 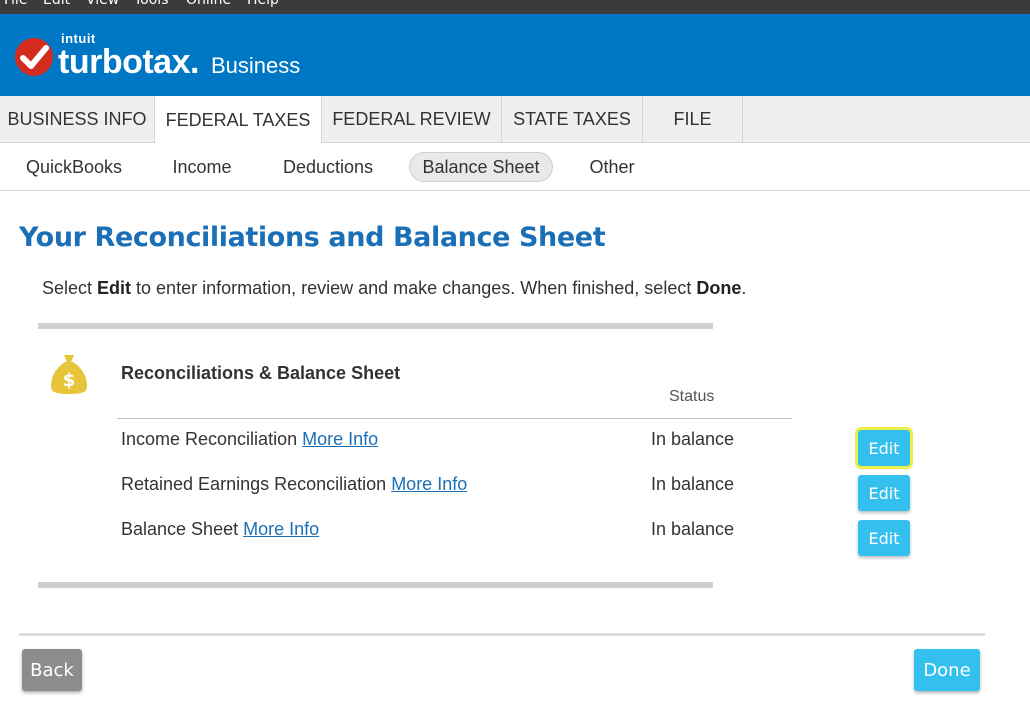 What do you see at coordinates (77, 119) in the screenshot?
I see `tab-business-info: BUSINESS INFO` at bounding box center [77, 119].